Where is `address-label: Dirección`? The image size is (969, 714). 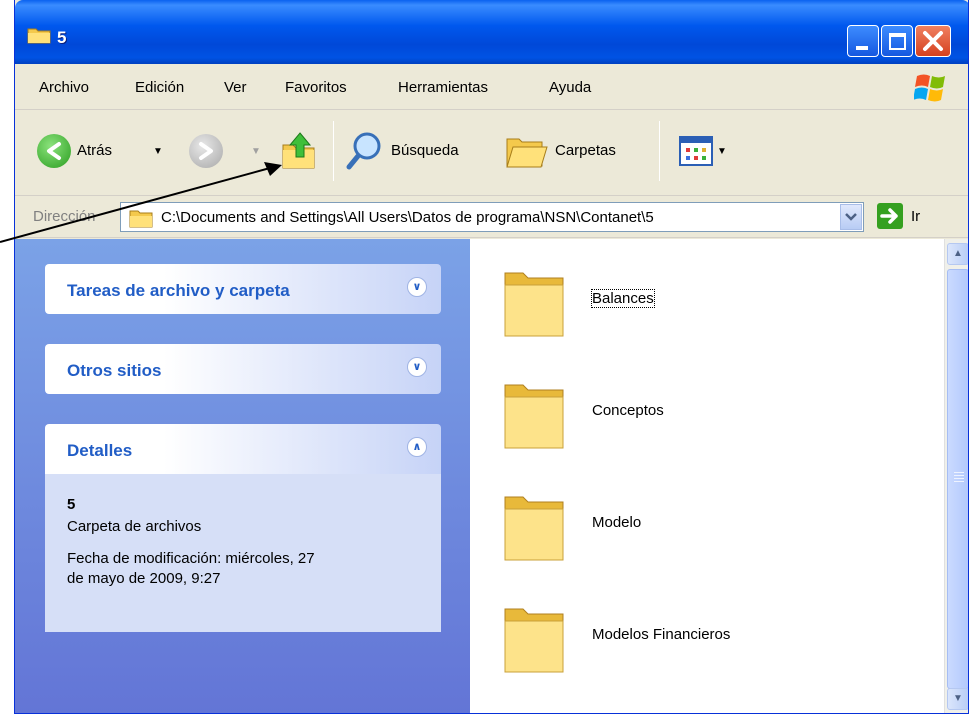
address-label: Dirección is located at coordinates (64, 216).